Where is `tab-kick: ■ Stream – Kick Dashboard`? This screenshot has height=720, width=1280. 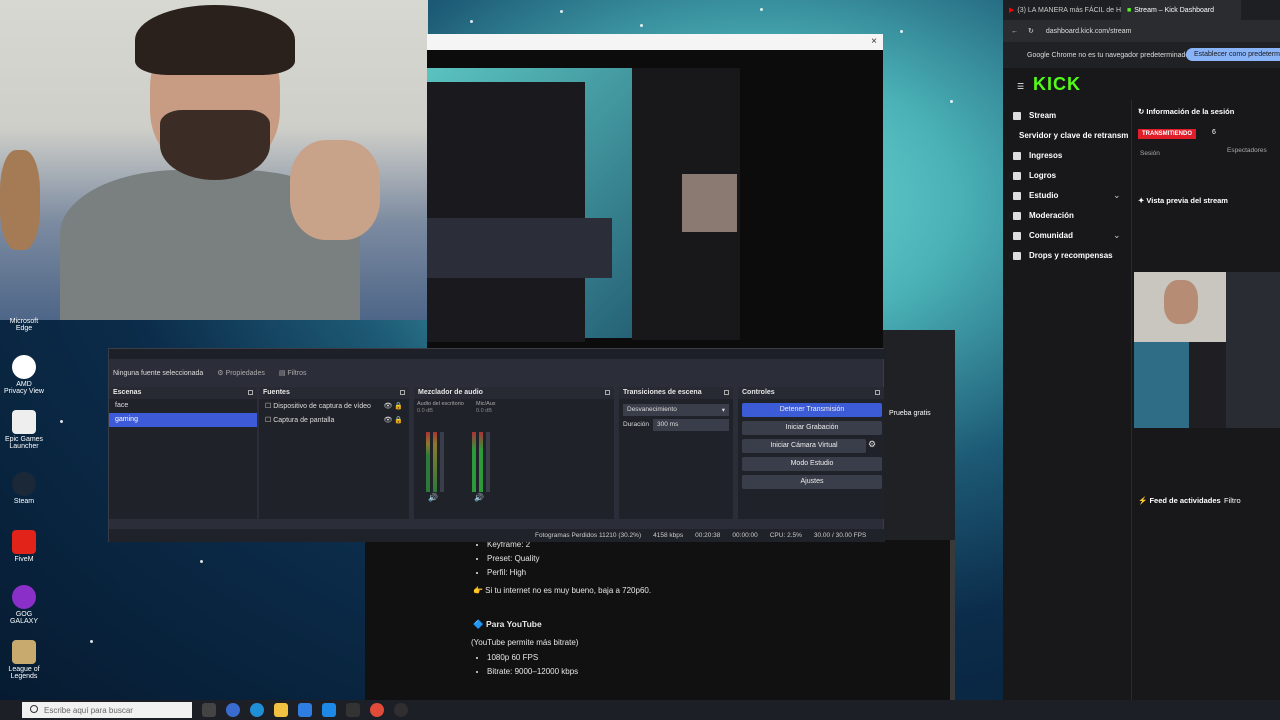
tab-kick: ■ Stream – Kick Dashboard is located at coordinates (1181, 10).